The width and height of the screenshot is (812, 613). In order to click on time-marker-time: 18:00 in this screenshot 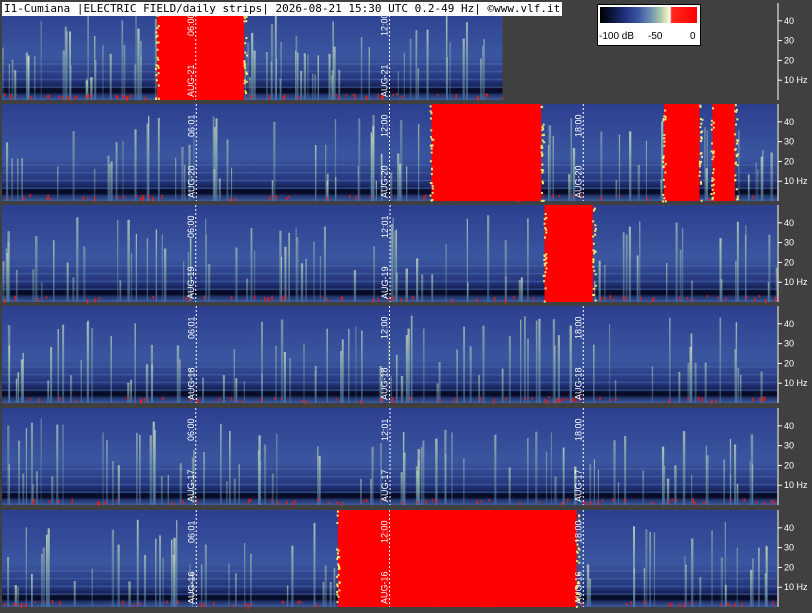, I will do `click(578, 125)`.